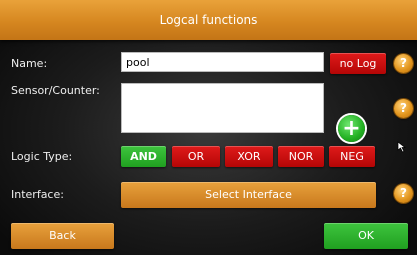 This screenshot has width=417, height=255. What do you see at coordinates (248, 195) in the screenshot?
I see `select-interface-button: Select Interface` at bounding box center [248, 195].